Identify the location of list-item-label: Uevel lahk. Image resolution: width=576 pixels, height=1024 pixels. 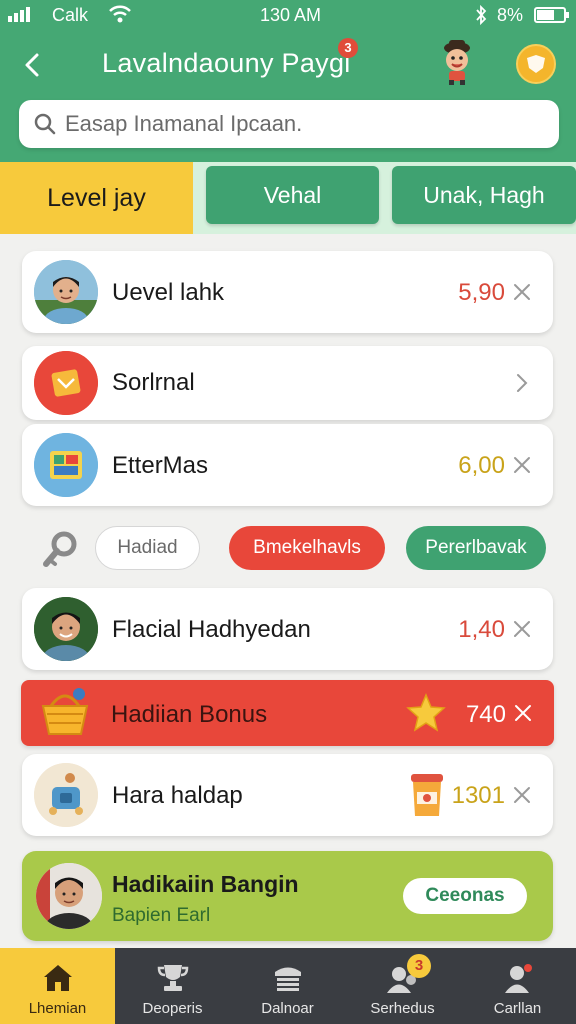
(168, 292).